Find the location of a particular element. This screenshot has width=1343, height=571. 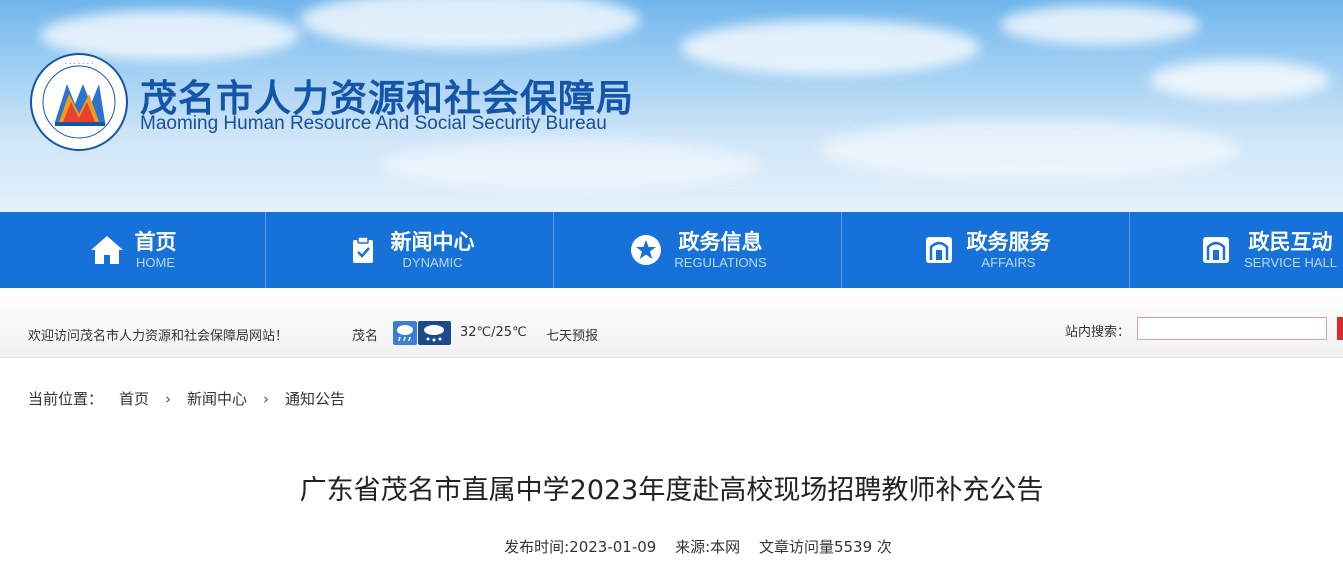

nav-label-cn: 政务信息 is located at coordinates (720, 242).